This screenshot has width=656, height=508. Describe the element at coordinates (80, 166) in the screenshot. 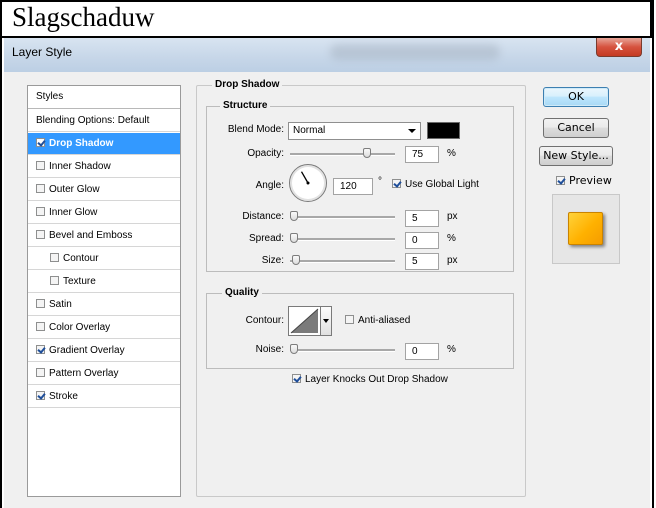

I see `styles-item-label: Inner Shadow` at that location.